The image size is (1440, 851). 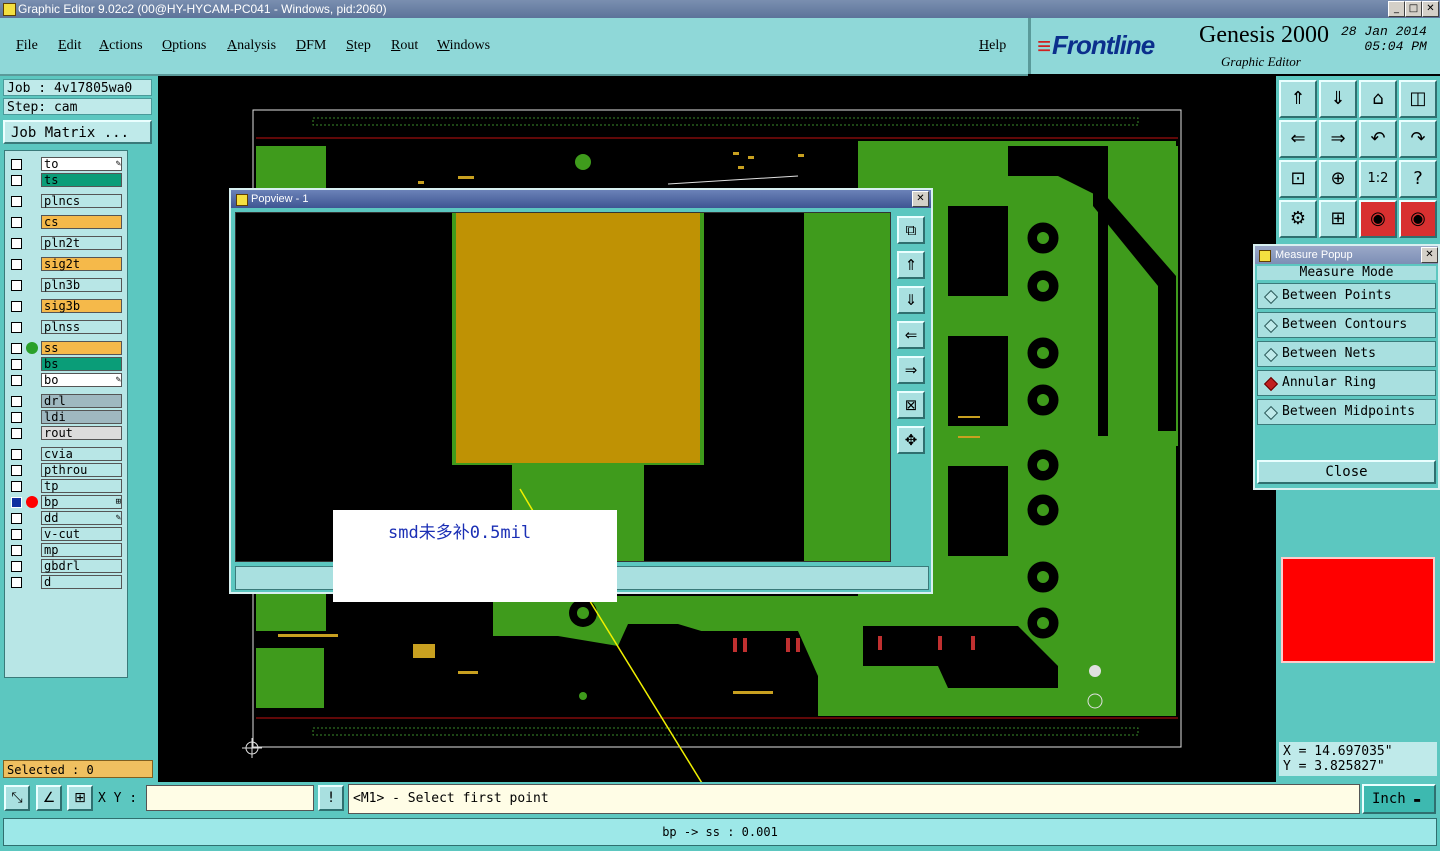 I want to click on menu-actions: Actions, so click(x=121, y=46).